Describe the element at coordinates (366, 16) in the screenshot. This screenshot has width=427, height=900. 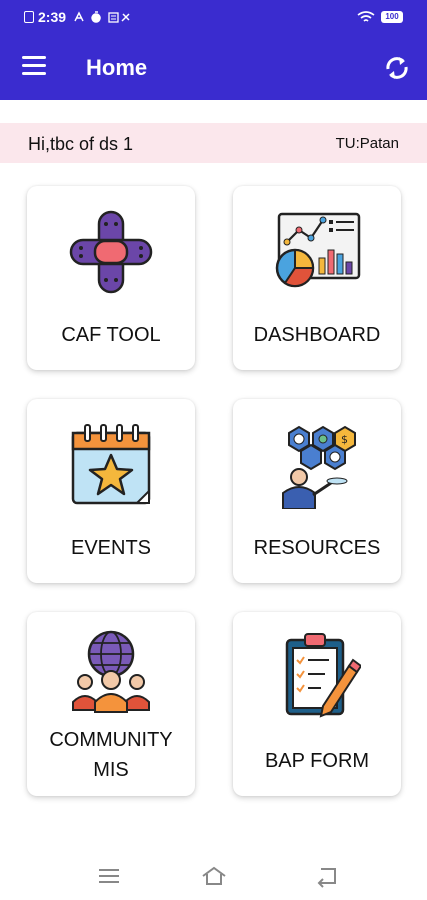
I see `wifi-icon` at that location.